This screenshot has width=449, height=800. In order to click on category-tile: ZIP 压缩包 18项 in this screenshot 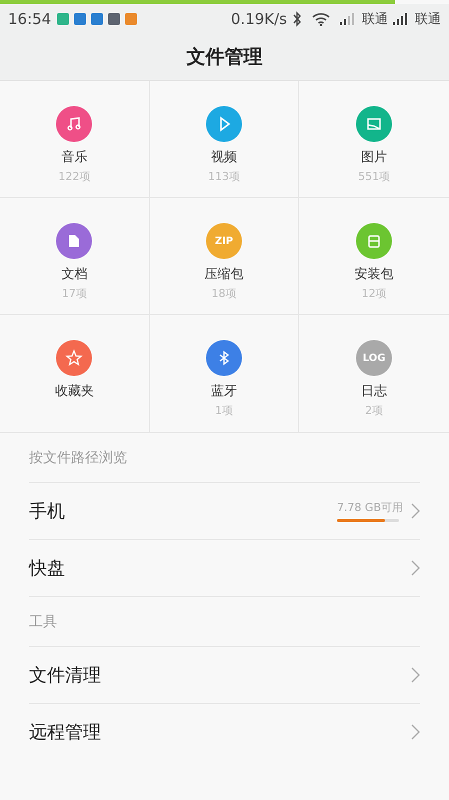, I will do `click(225, 256)`.